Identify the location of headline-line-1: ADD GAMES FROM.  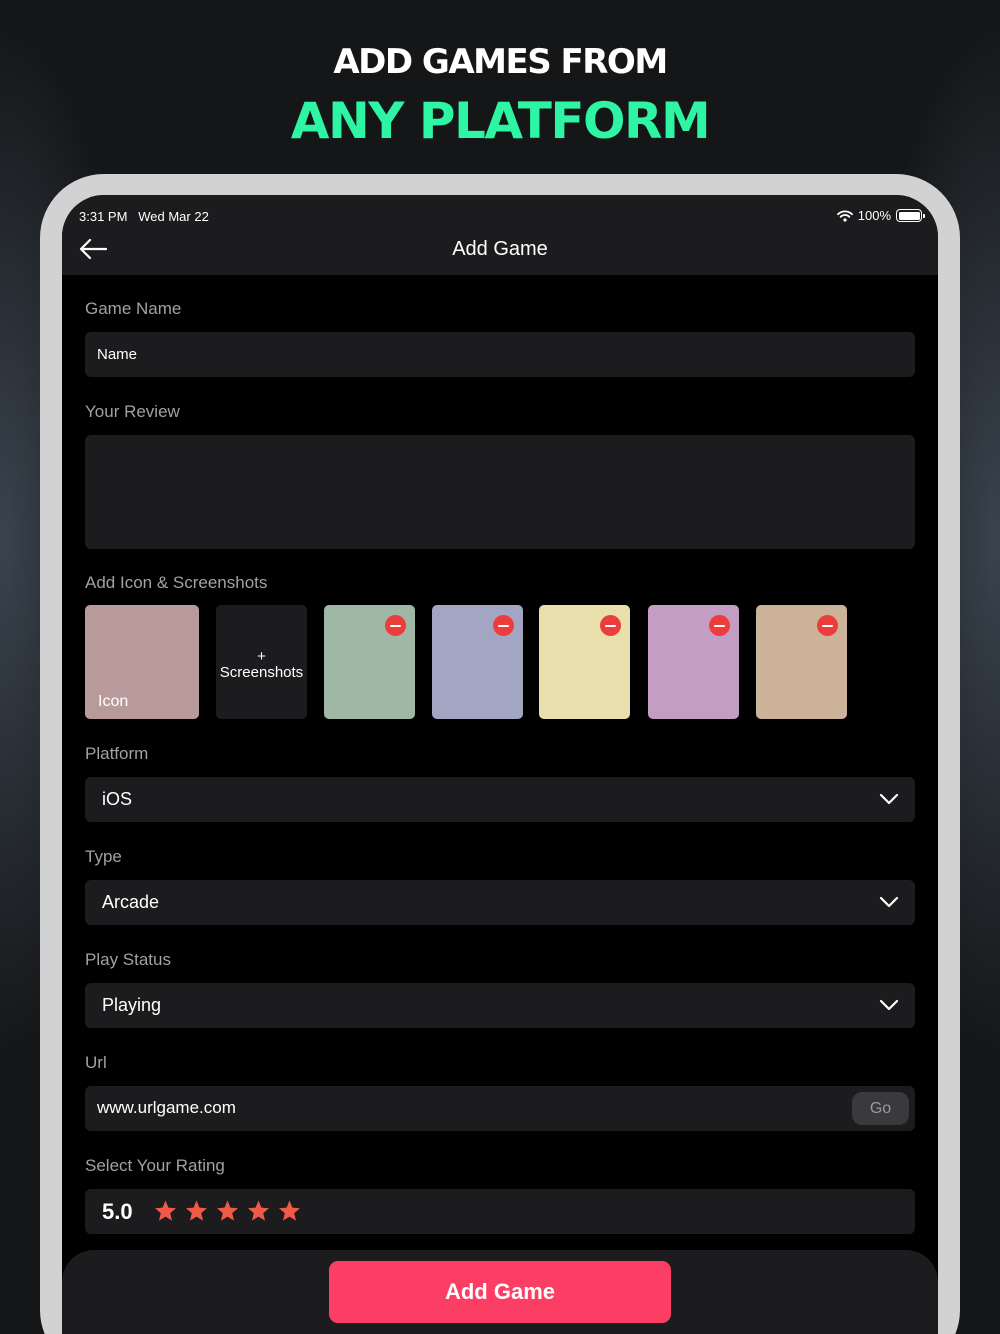
(500, 62).